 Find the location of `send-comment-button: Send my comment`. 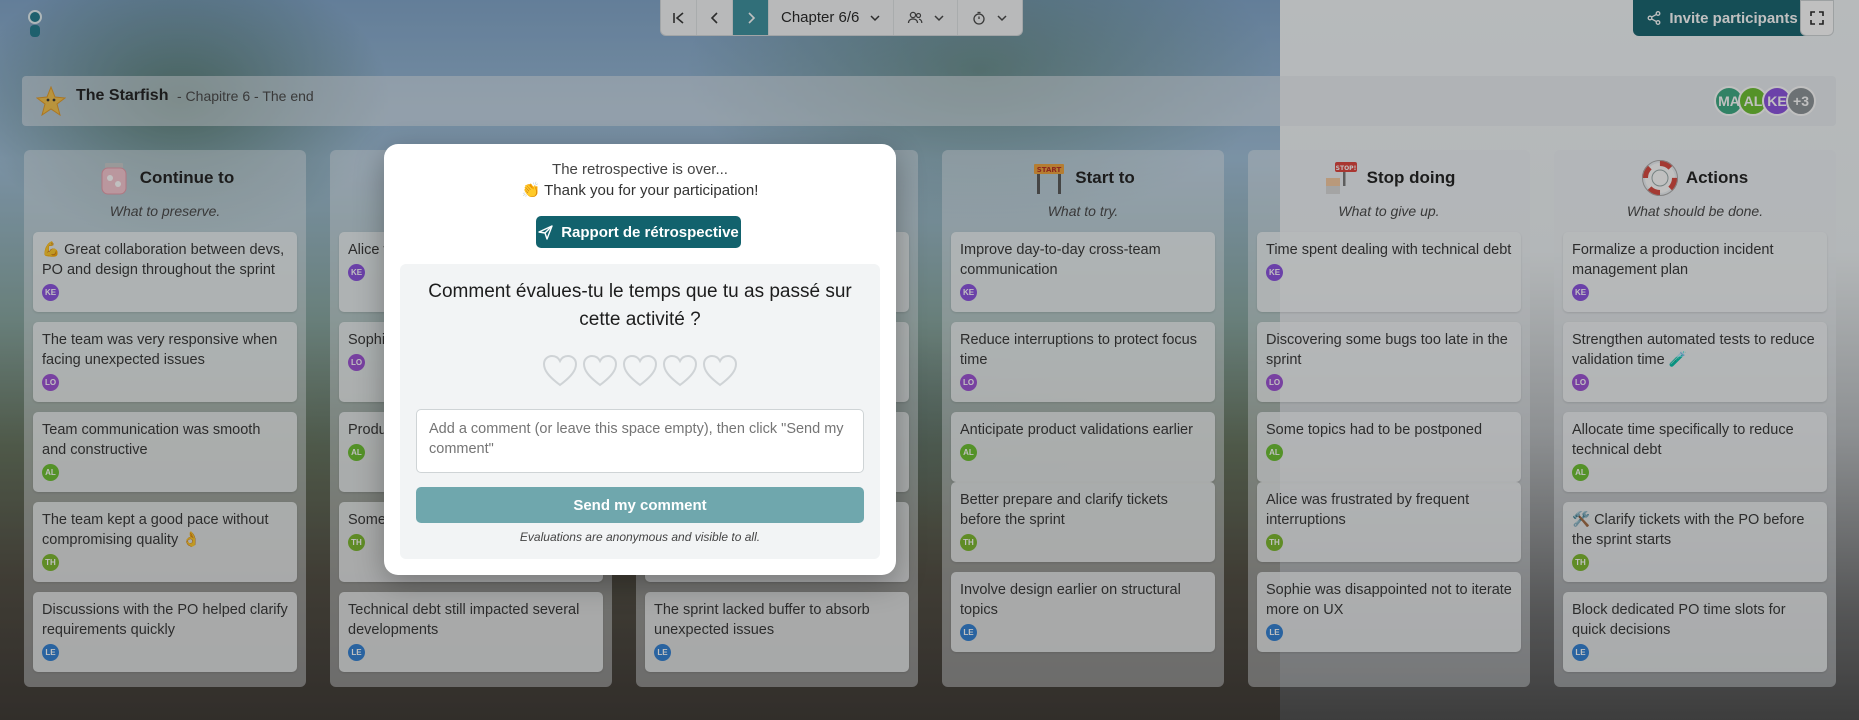

send-comment-button: Send my comment is located at coordinates (640, 505).